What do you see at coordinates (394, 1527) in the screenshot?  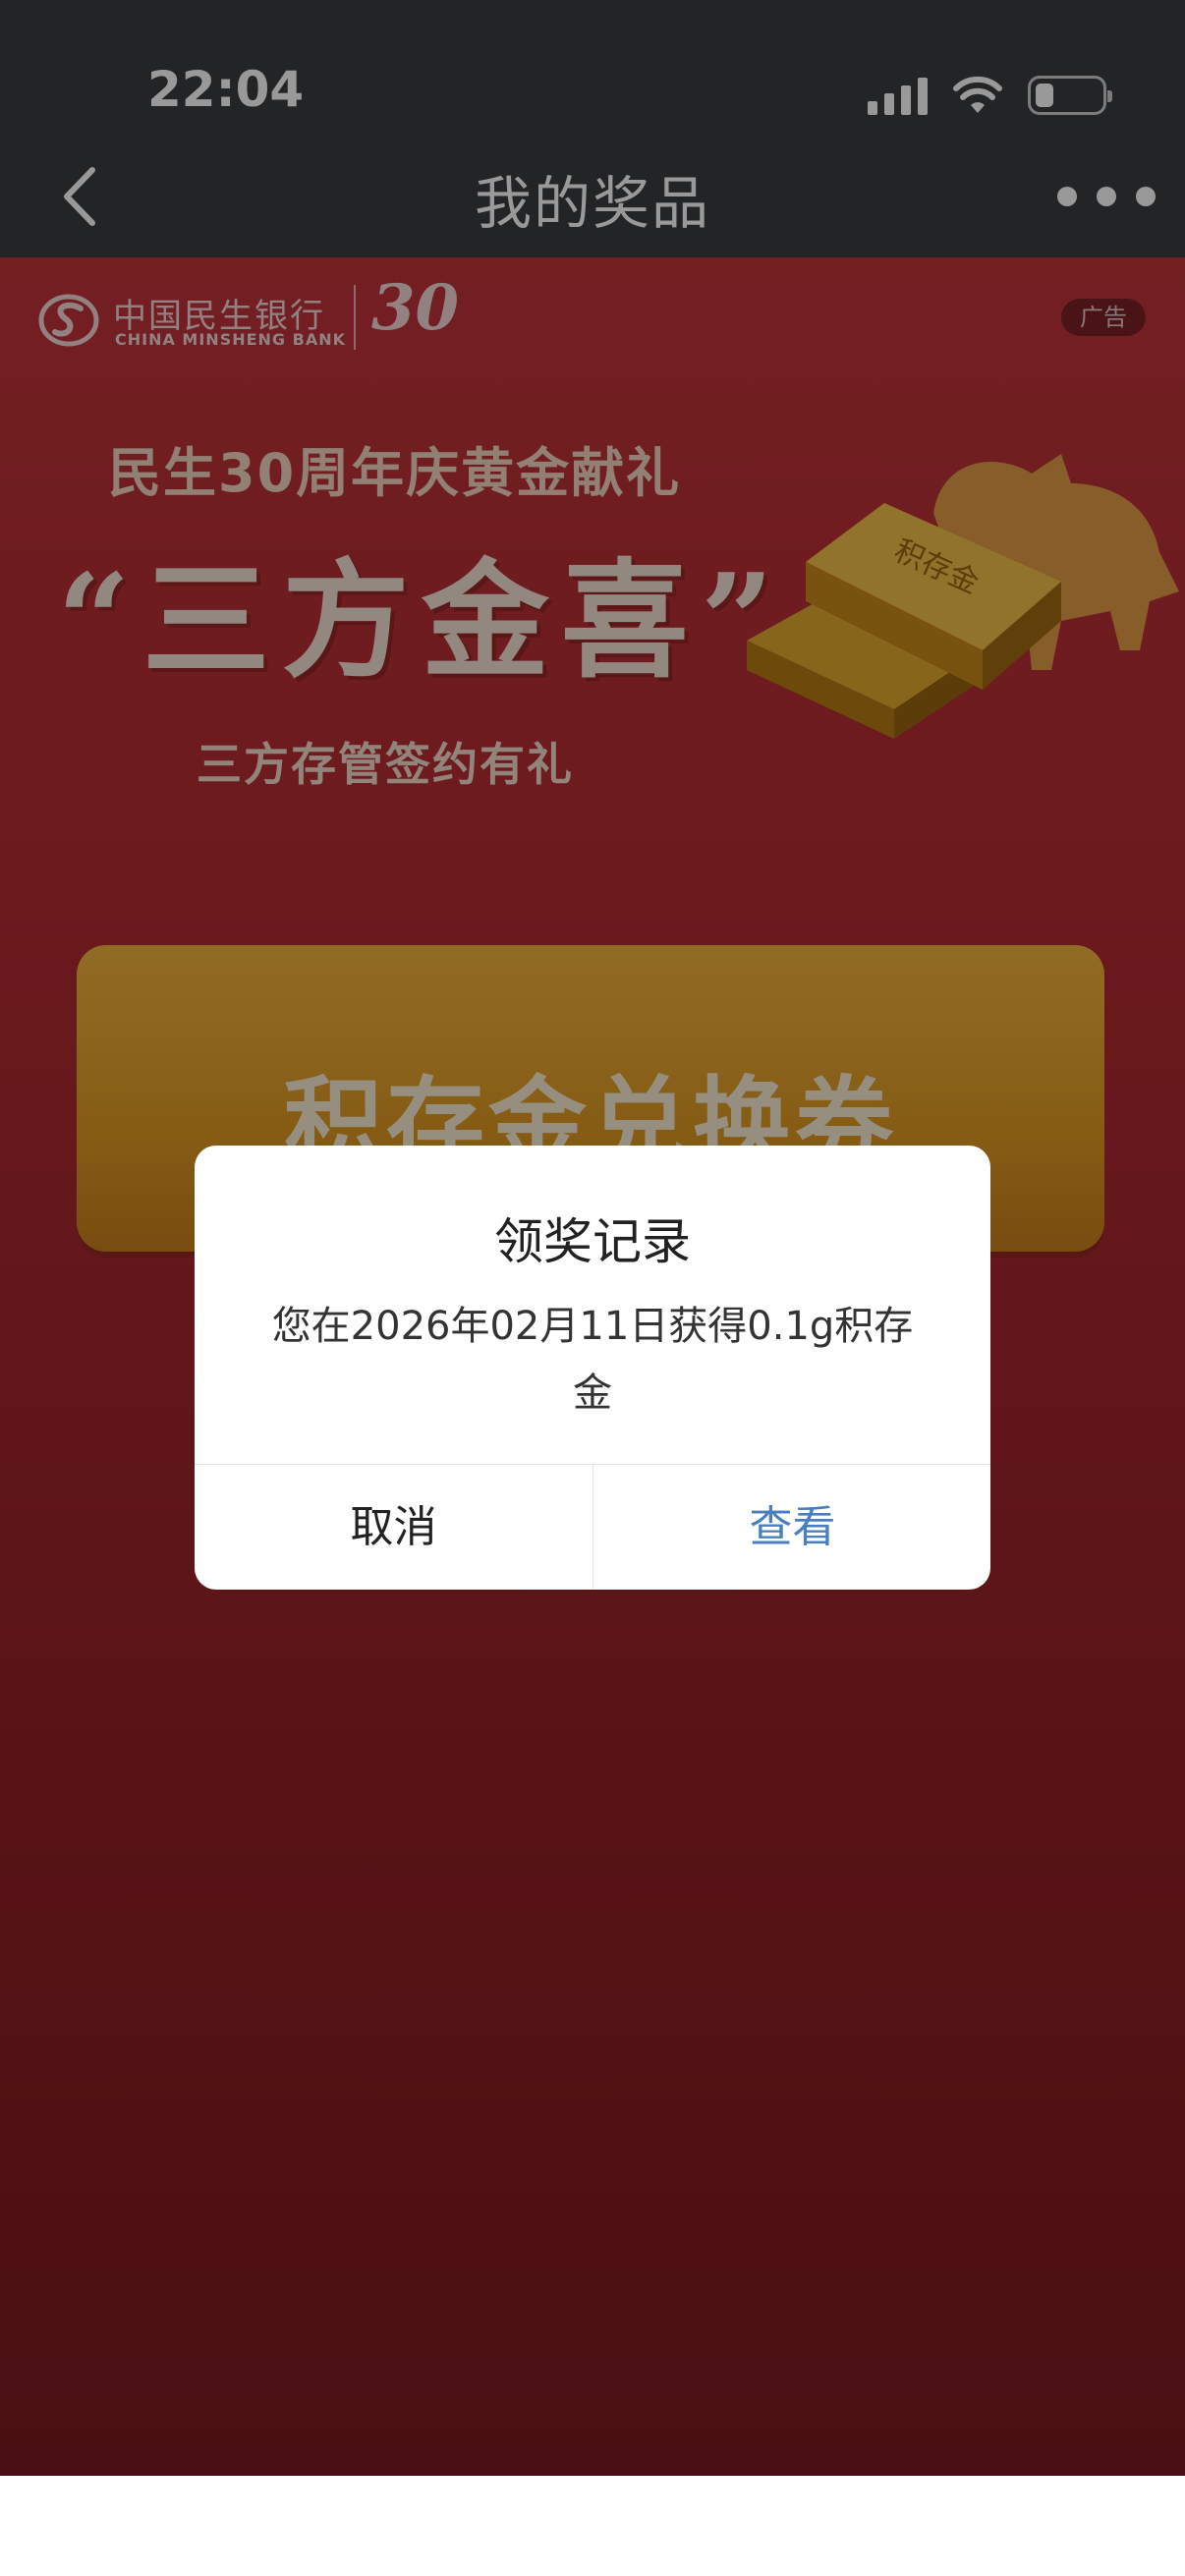 I see `cancel-button: 取消` at bounding box center [394, 1527].